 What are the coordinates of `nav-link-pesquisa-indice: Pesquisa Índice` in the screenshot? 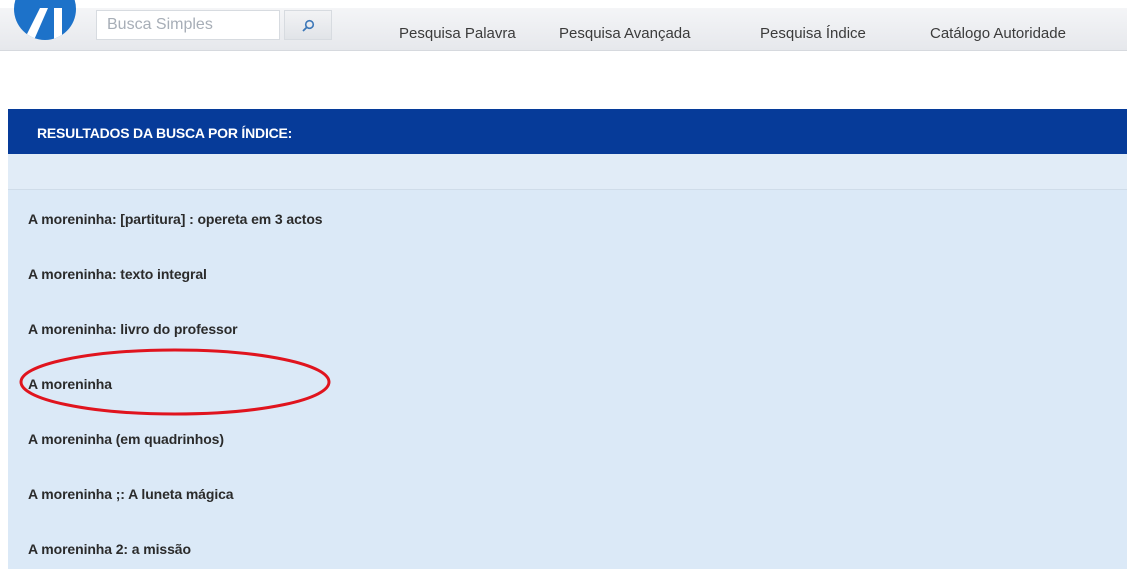 It's located at (813, 33).